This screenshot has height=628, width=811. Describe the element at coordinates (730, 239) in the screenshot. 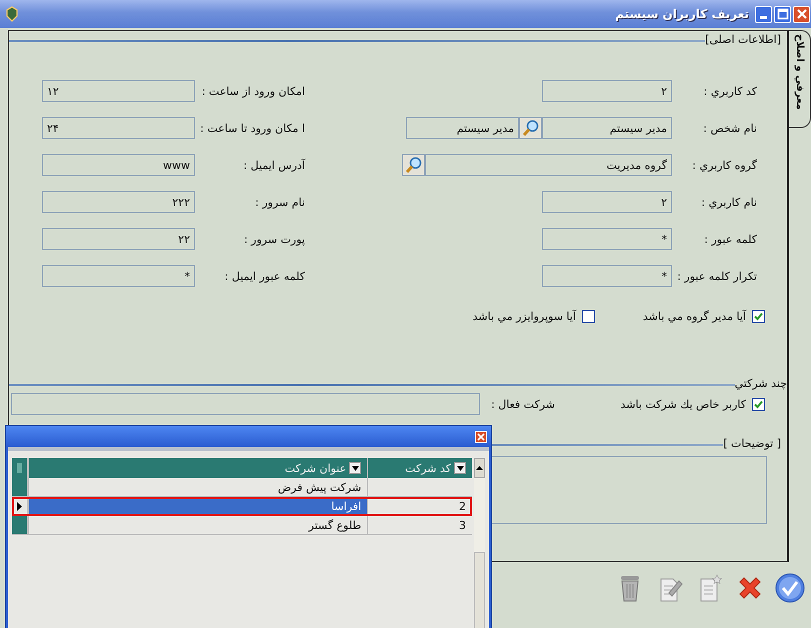

I see `field-label: كلمه عبور :` at that location.